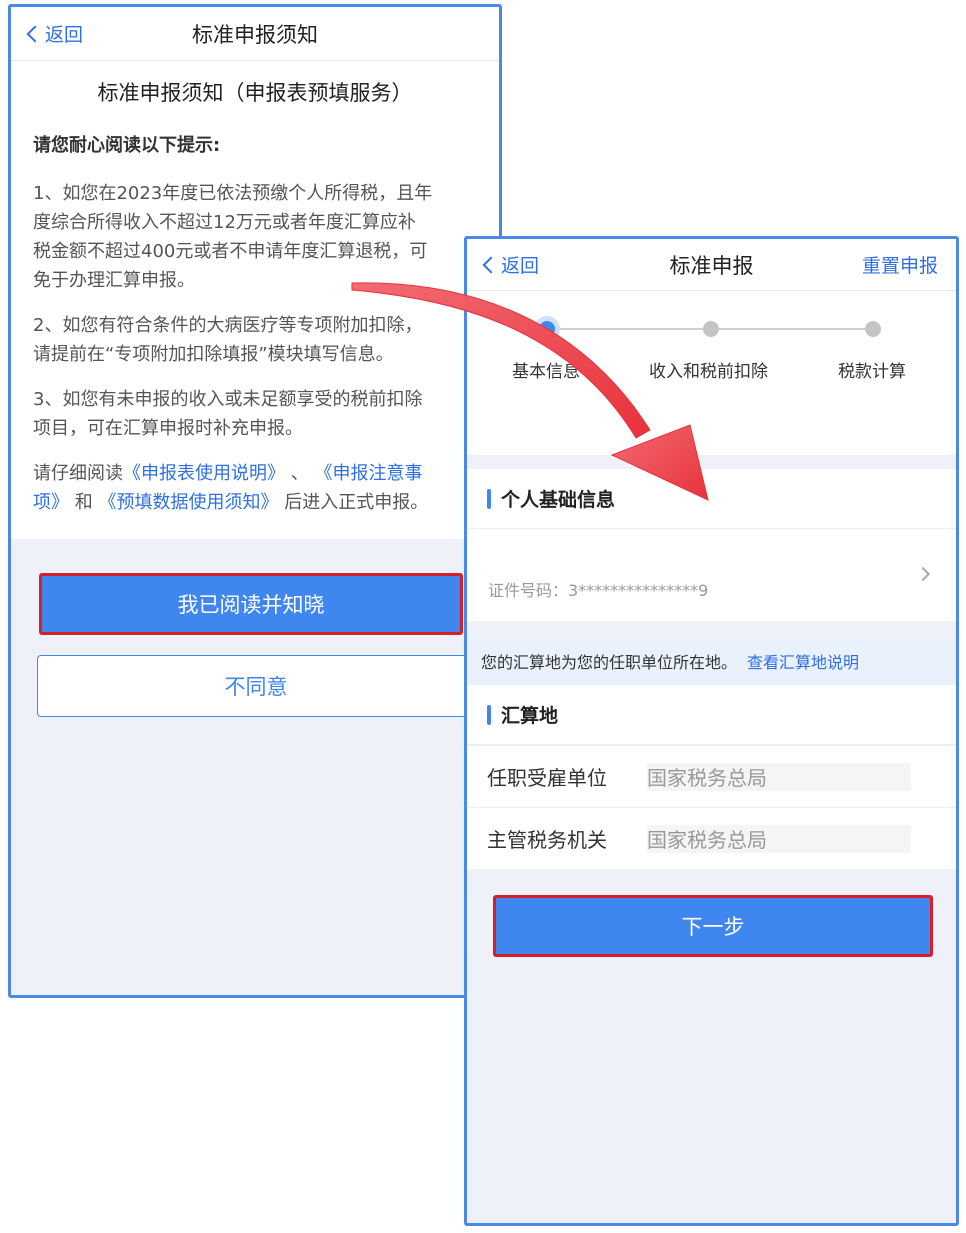 The image size is (966, 1233). I want to click on declaration-notes-link-cont: 项》, so click(51, 502).